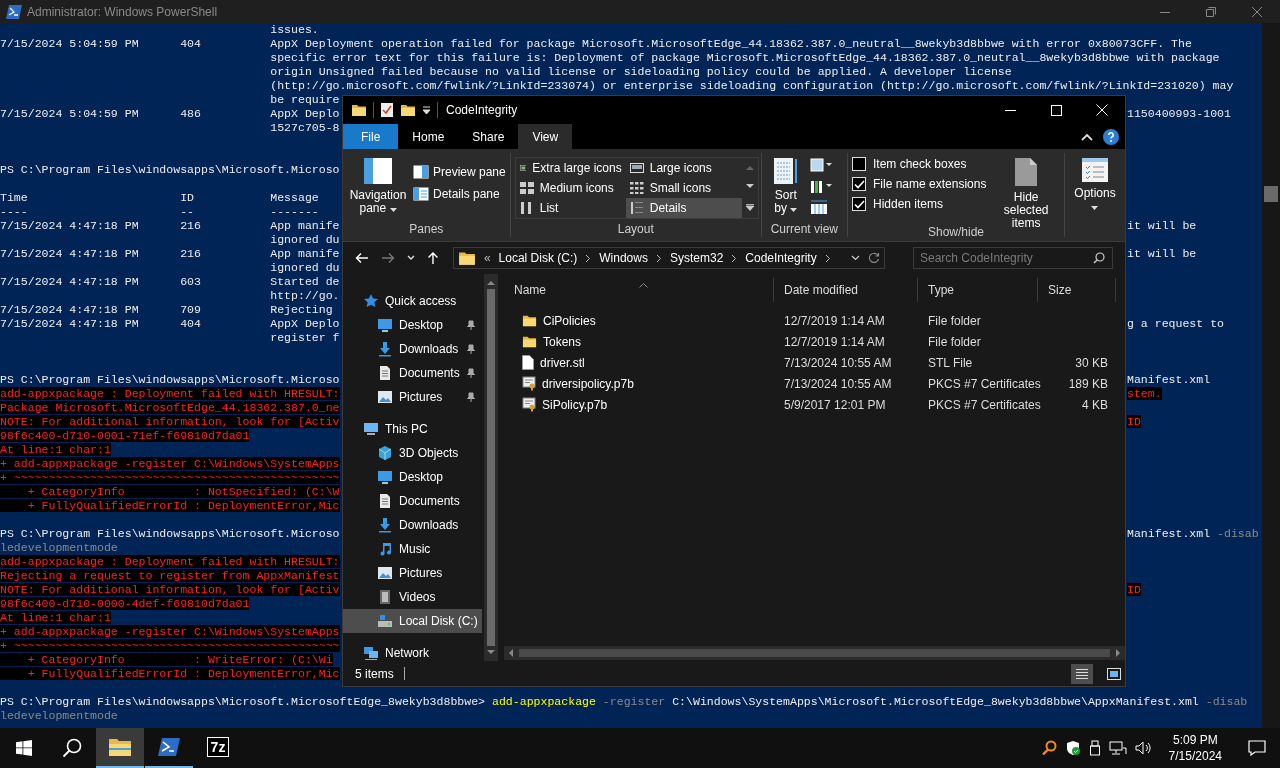  Describe the element at coordinates (1072, 748) in the screenshot. I see `shield-icon` at that location.